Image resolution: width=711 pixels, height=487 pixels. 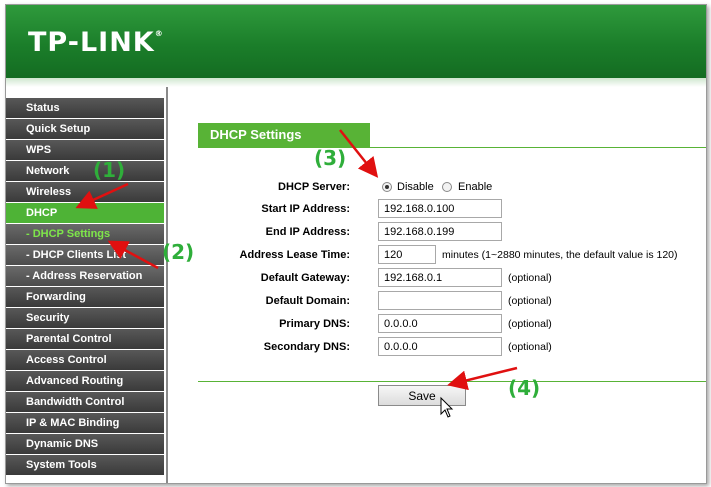 What do you see at coordinates (85, 108) in the screenshot?
I see `sidebar-item-status: Status` at bounding box center [85, 108].